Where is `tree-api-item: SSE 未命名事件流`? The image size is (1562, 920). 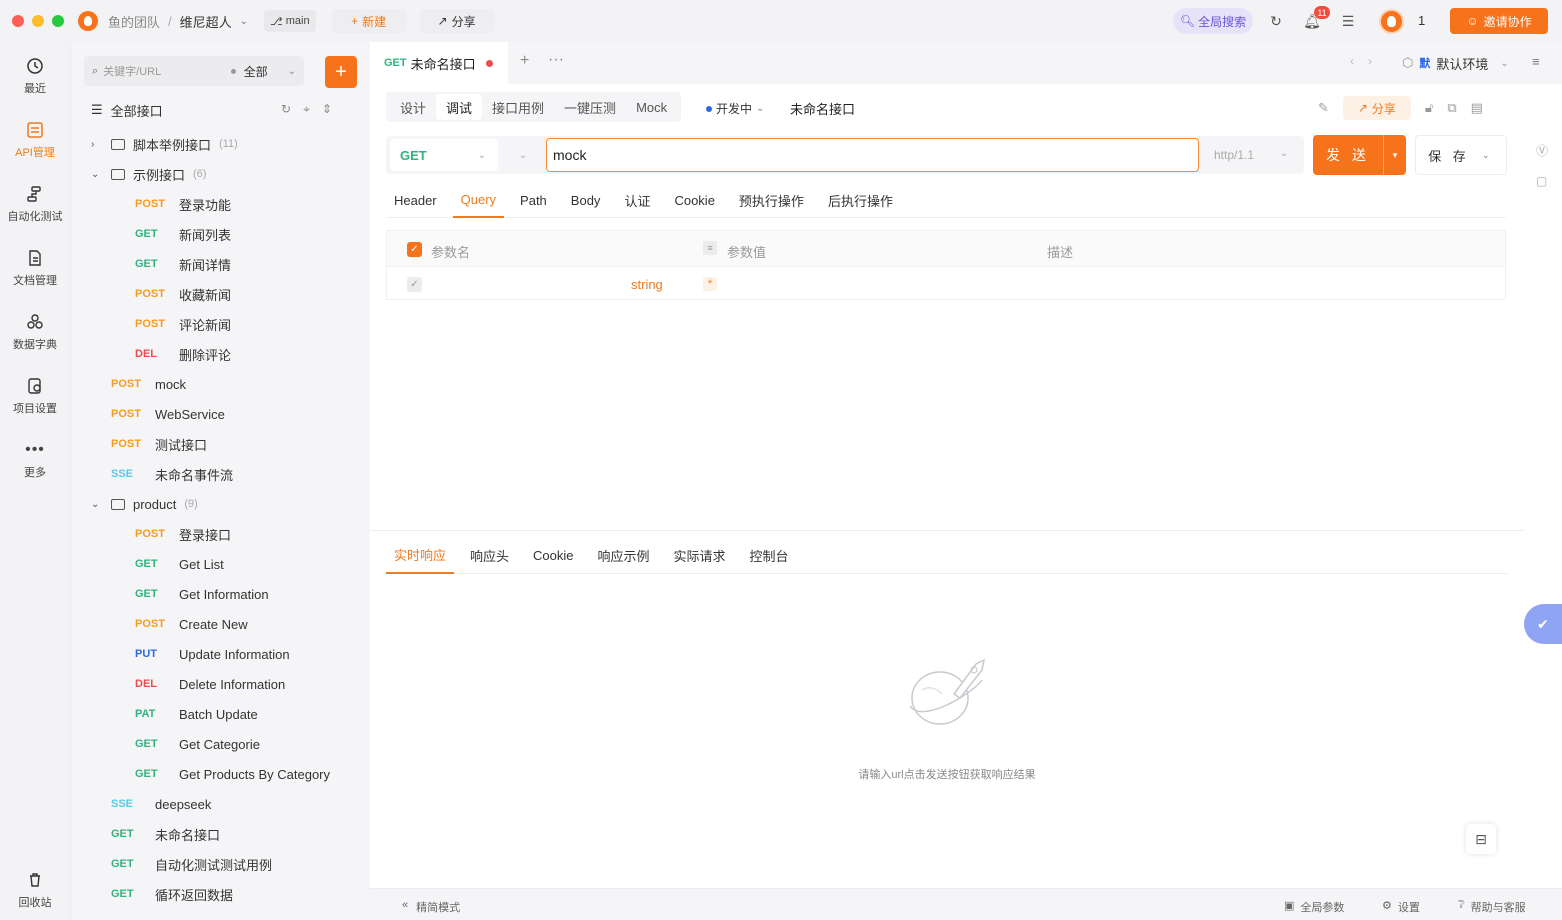
tree-api-item: SSE 未命名事件流 is located at coordinates (172, 474).